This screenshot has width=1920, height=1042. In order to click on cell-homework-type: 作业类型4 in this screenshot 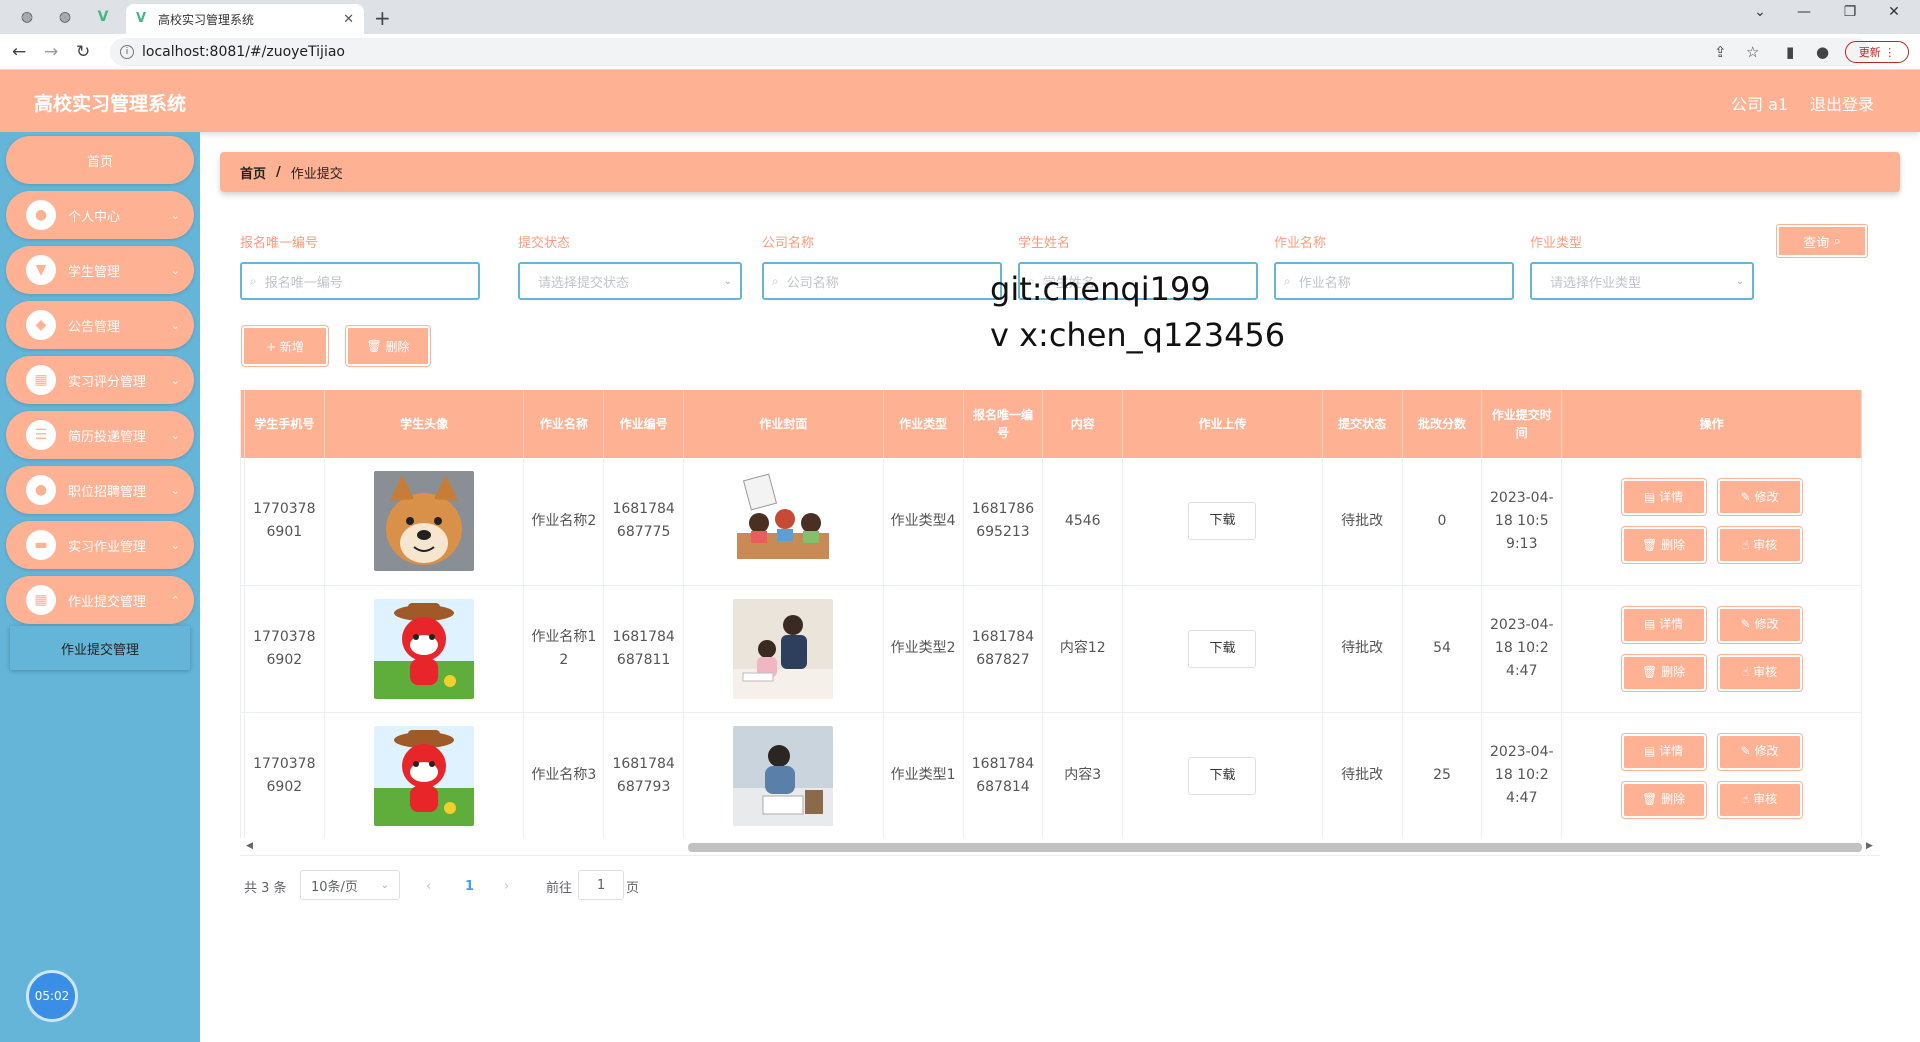, I will do `click(923, 522)`.